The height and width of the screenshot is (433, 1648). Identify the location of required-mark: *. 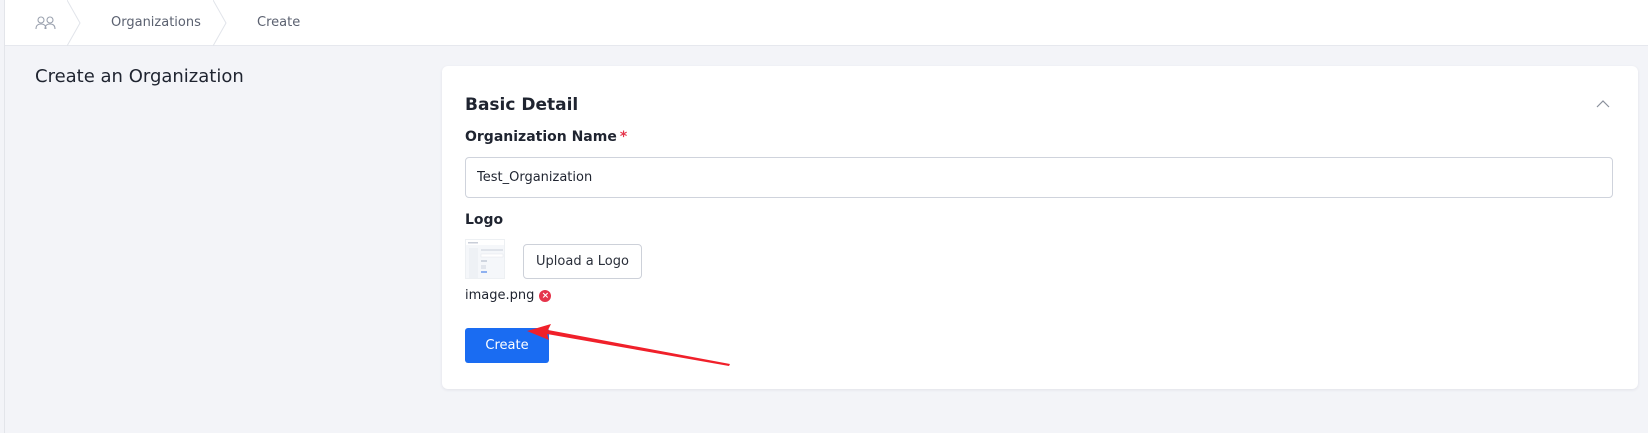
(623, 137).